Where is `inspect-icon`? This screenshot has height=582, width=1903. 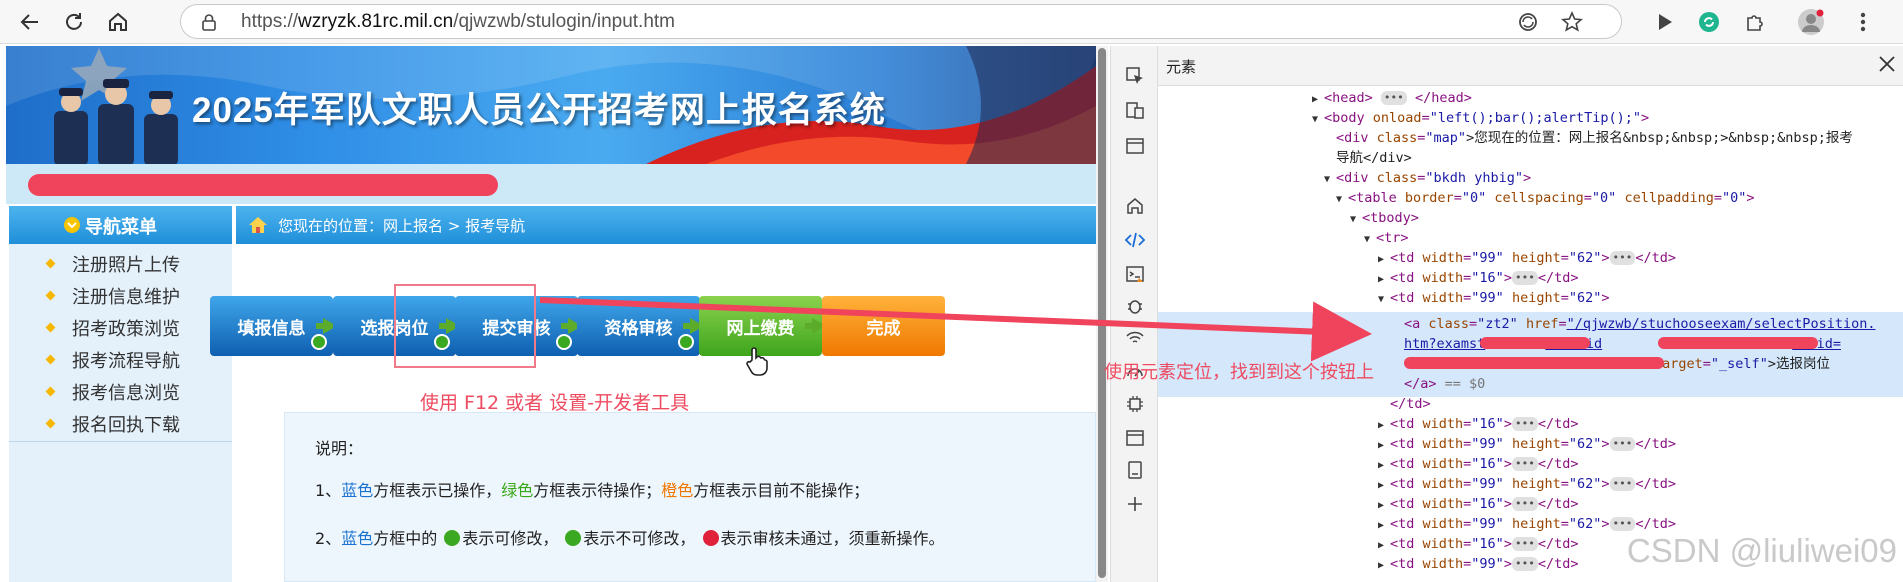
inspect-icon is located at coordinates (1134, 75).